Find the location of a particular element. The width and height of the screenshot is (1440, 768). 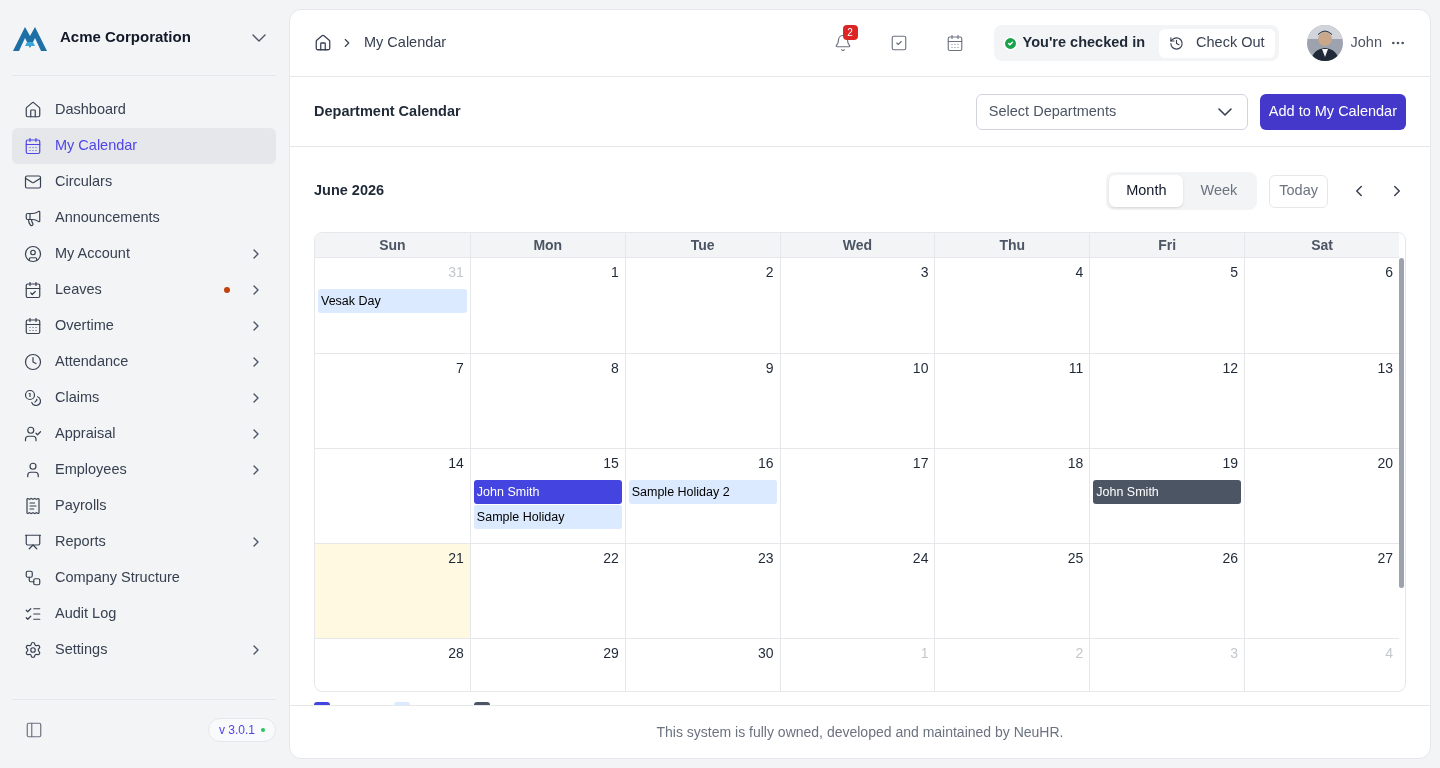

home-icon is located at coordinates (323, 43).